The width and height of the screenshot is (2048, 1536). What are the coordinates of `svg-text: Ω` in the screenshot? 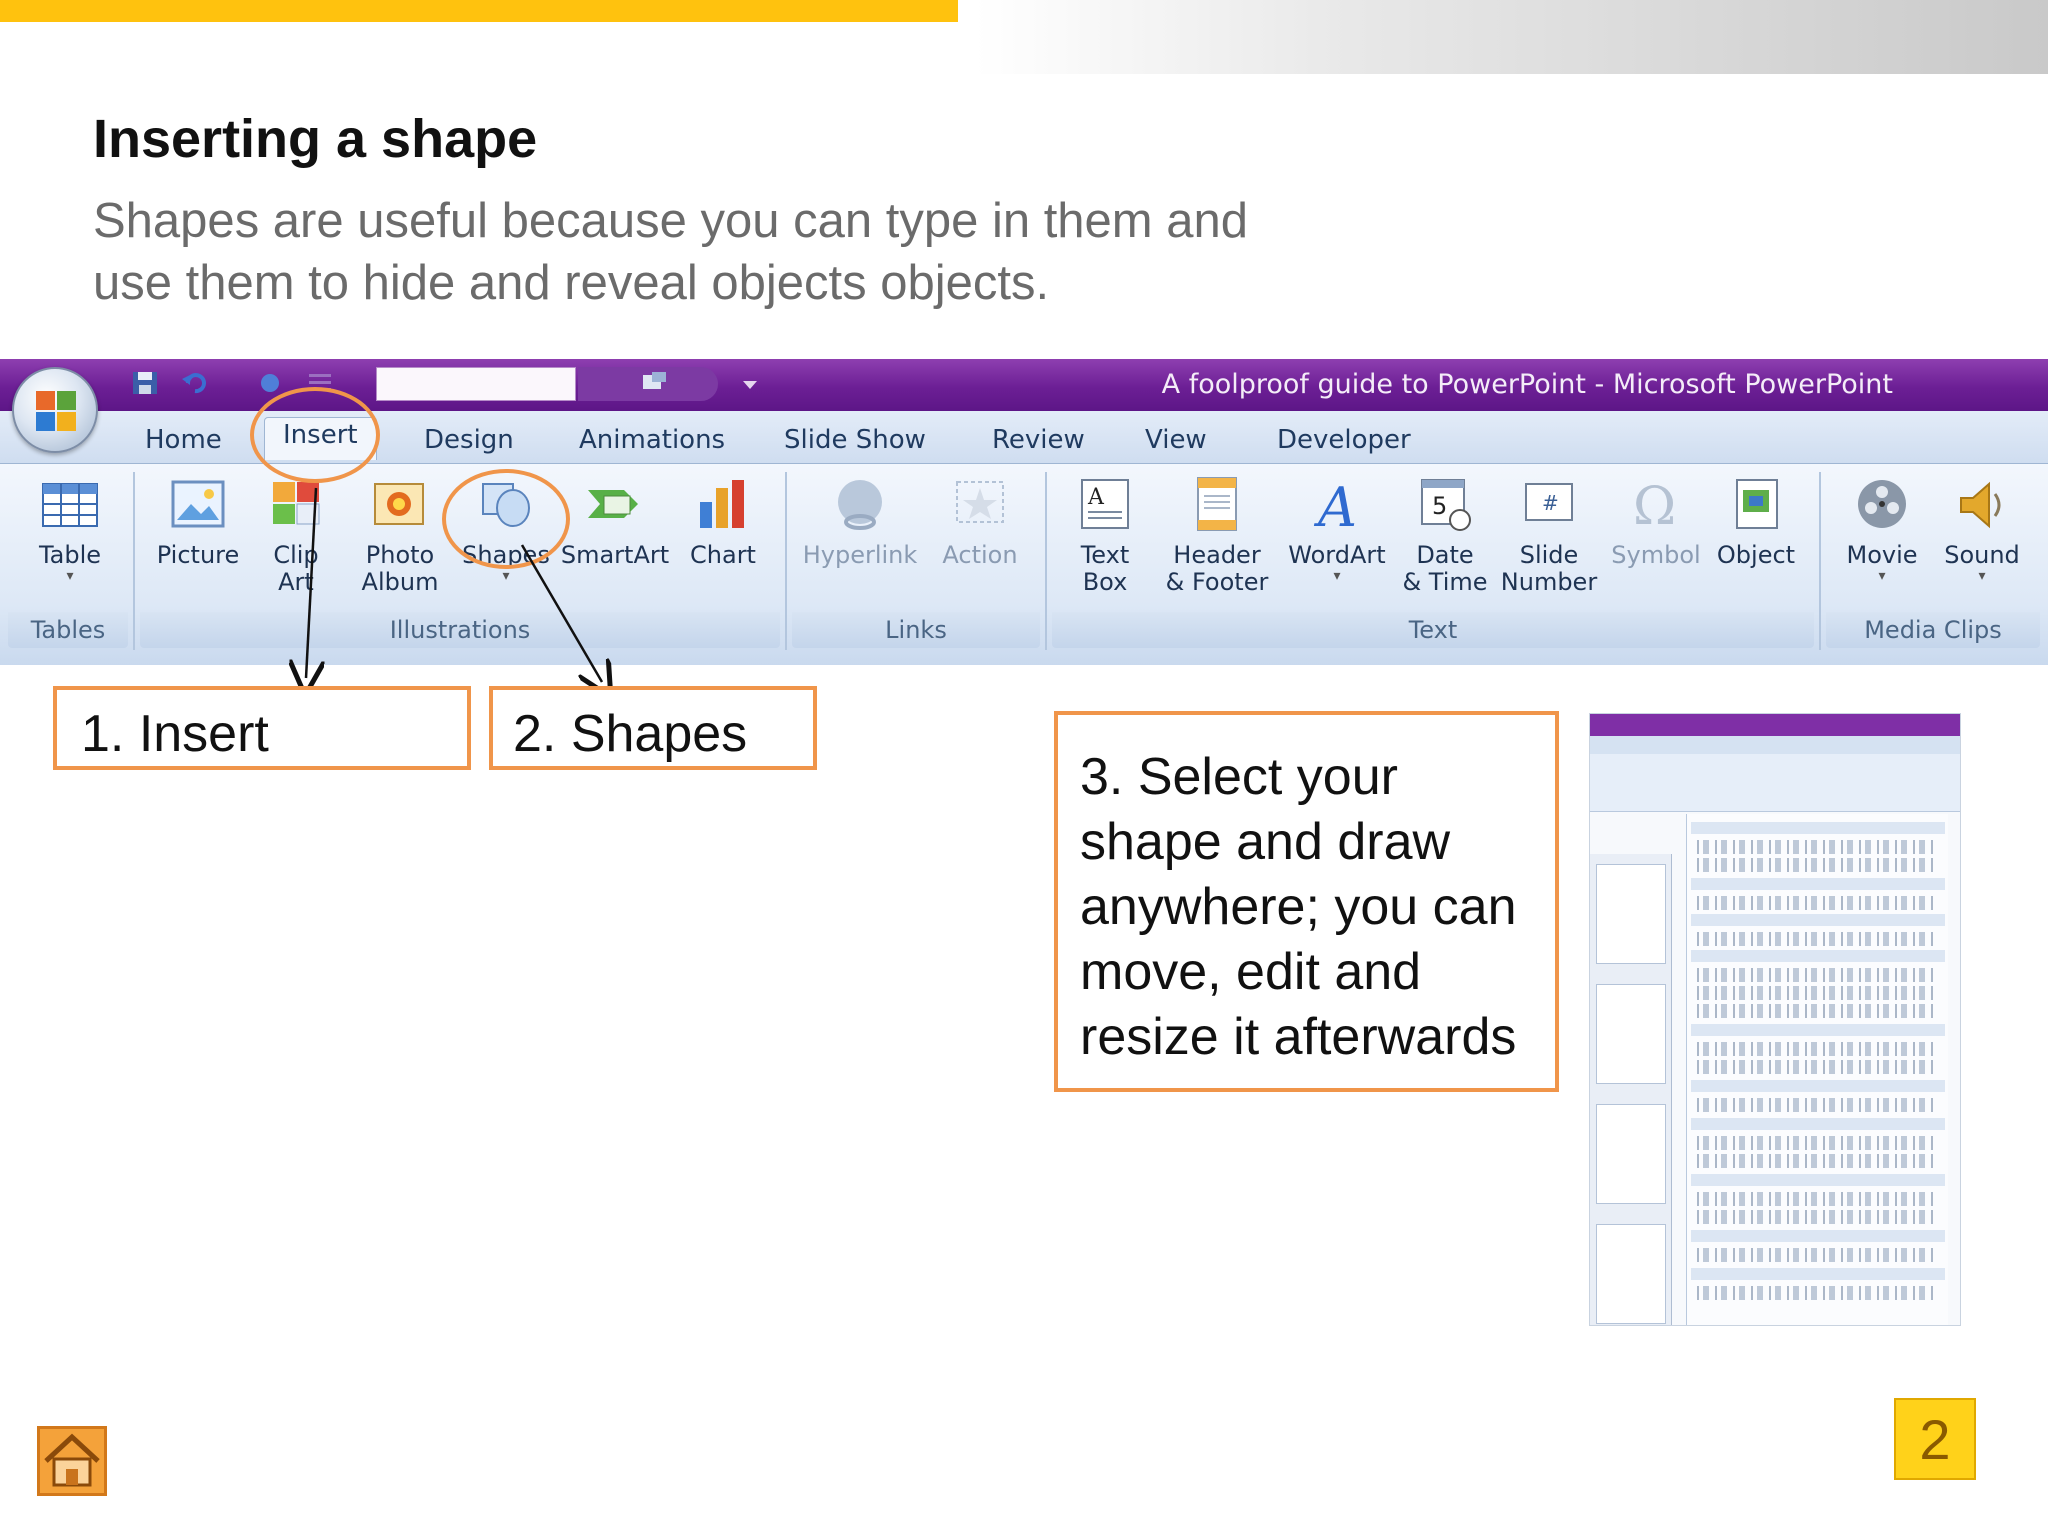 It's located at (1654, 506).